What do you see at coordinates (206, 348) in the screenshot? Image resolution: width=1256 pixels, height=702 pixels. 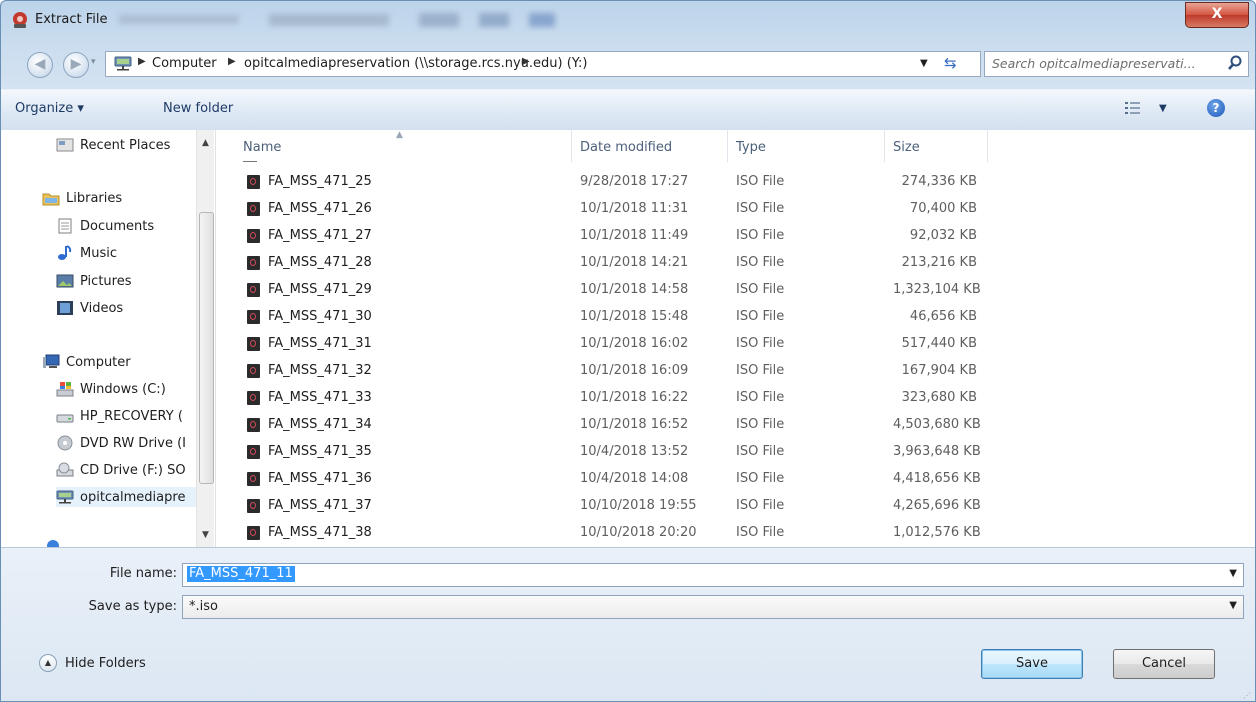 I see `scrollbar-thumb` at bounding box center [206, 348].